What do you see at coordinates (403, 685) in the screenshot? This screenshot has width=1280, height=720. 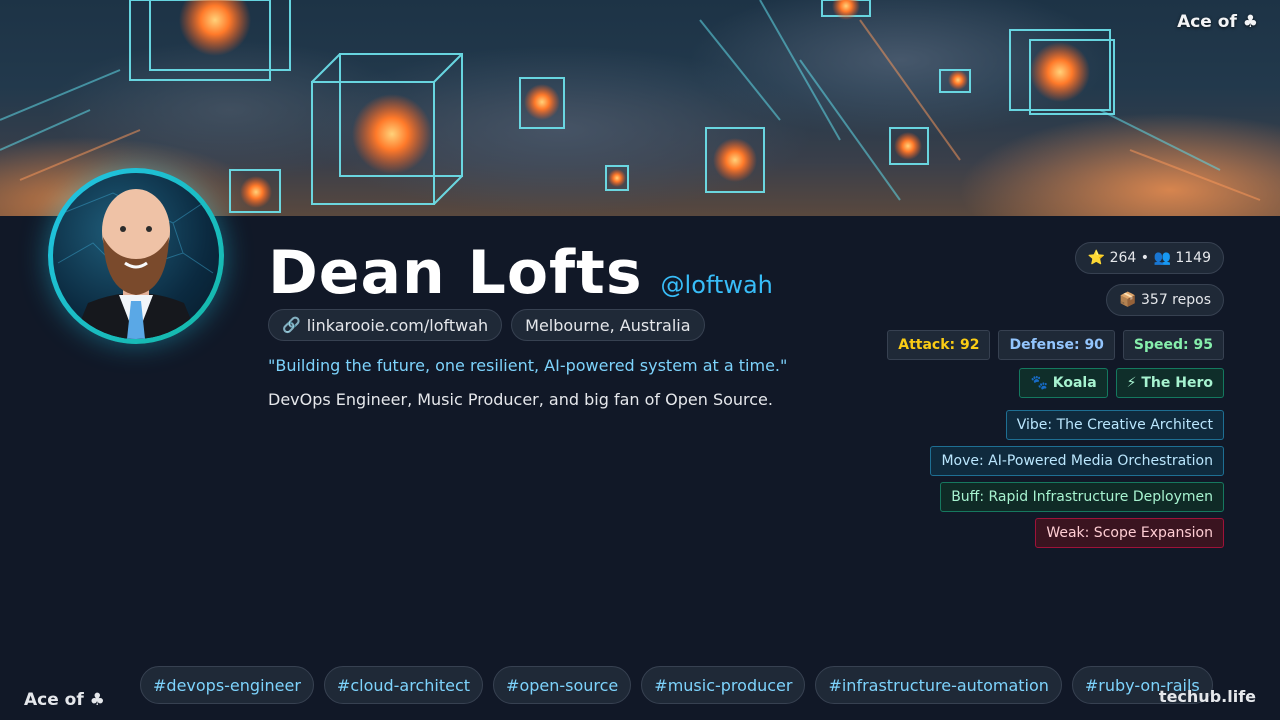 I see `tag-cloud-architect: #cloud-architect` at bounding box center [403, 685].